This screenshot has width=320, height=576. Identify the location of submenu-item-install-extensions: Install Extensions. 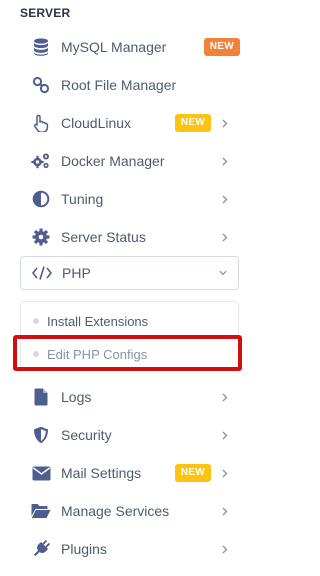
(90, 321).